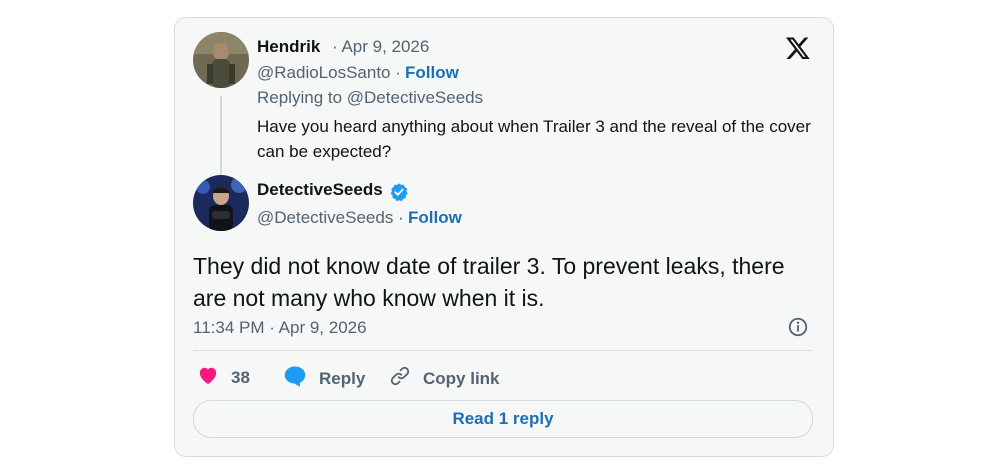 This screenshot has height=471, width=986. What do you see at coordinates (432, 73) in the screenshot?
I see `reply-follow-link: Follow` at bounding box center [432, 73].